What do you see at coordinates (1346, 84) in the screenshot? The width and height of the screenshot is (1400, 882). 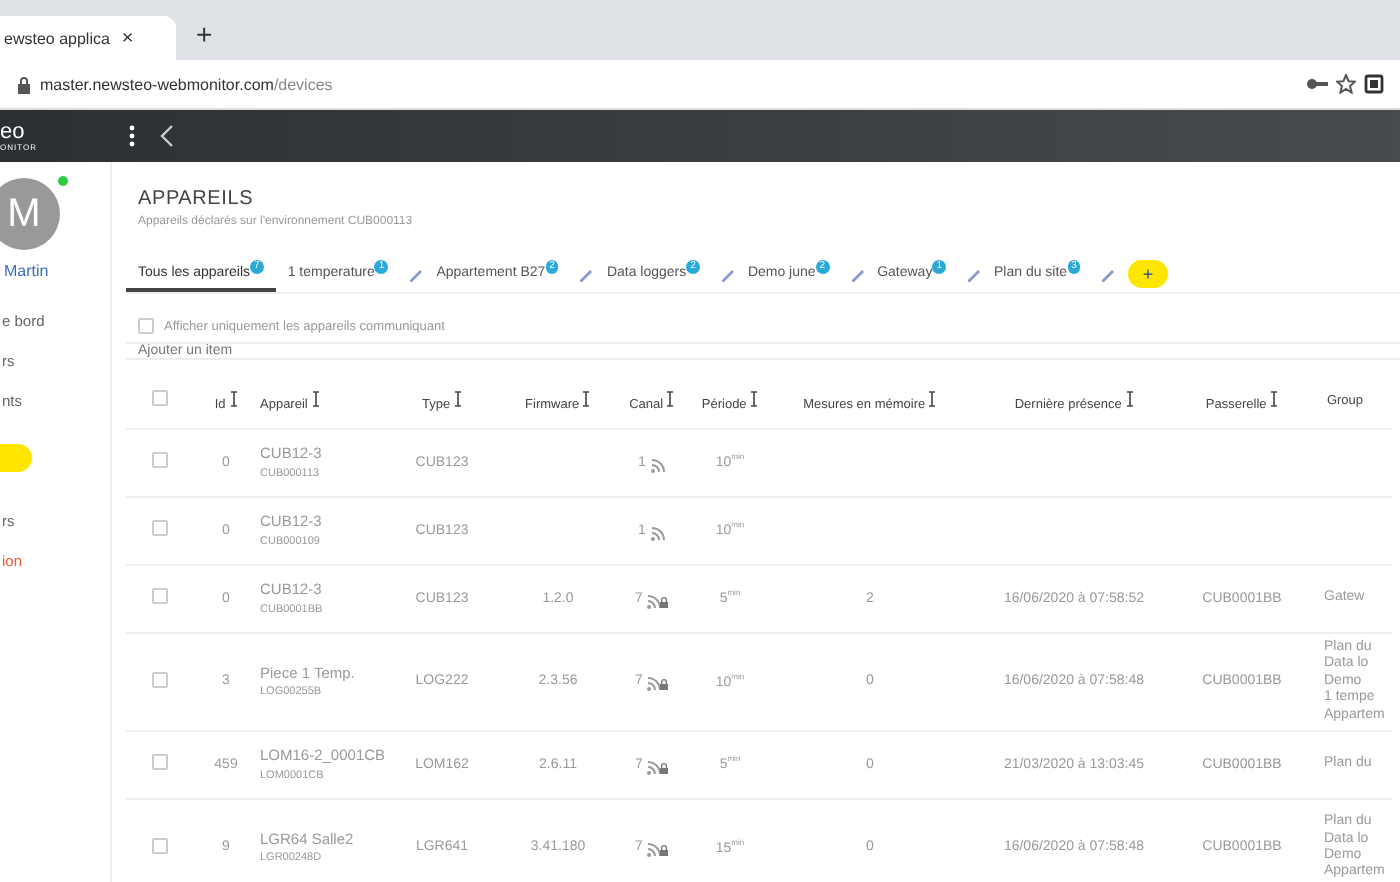 I see `star-icon` at bounding box center [1346, 84].